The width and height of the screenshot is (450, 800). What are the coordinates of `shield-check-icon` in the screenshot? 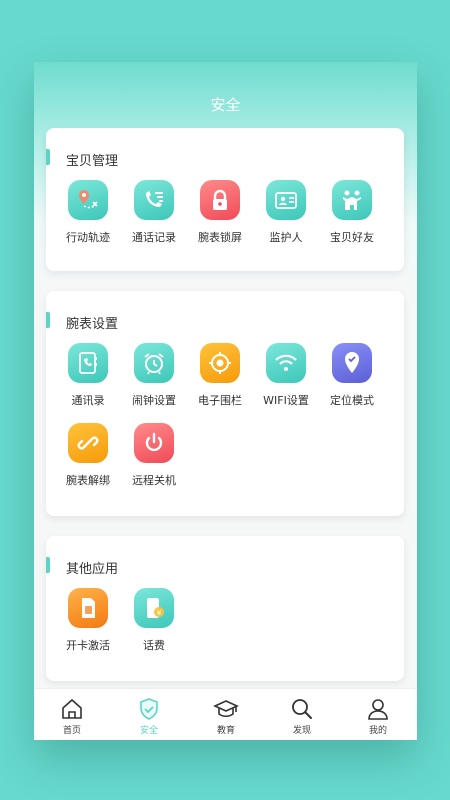 It's located at (149, 709).